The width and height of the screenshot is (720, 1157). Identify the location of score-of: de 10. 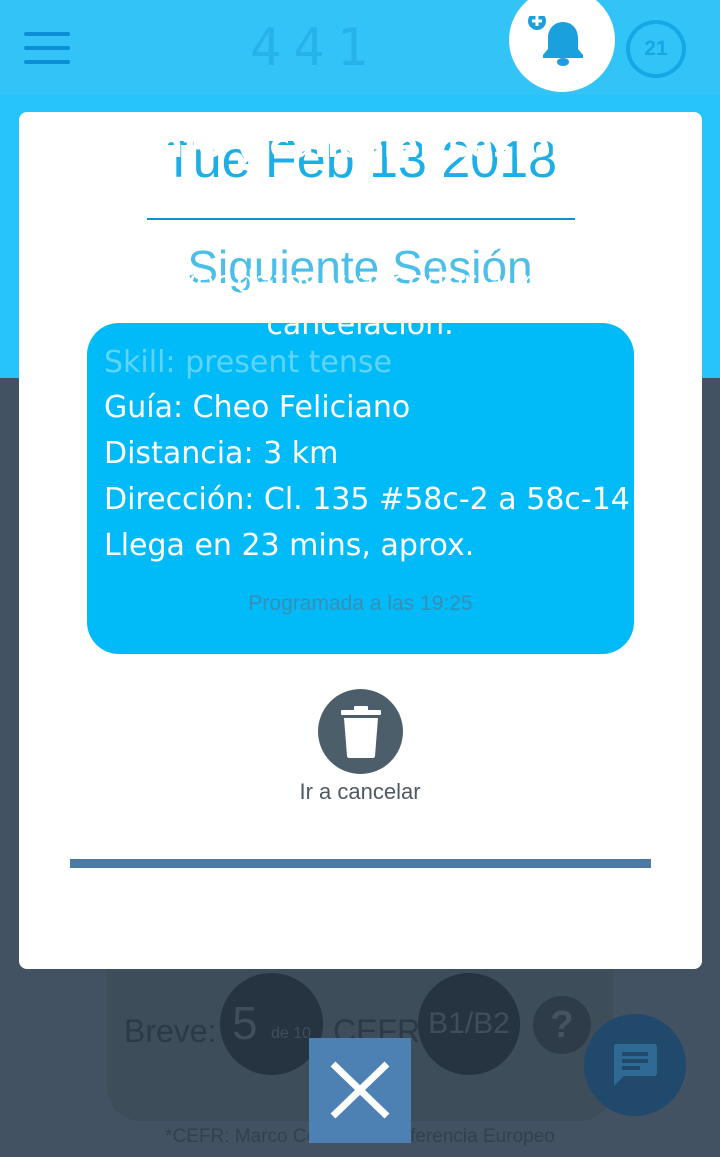
(291, 1033).